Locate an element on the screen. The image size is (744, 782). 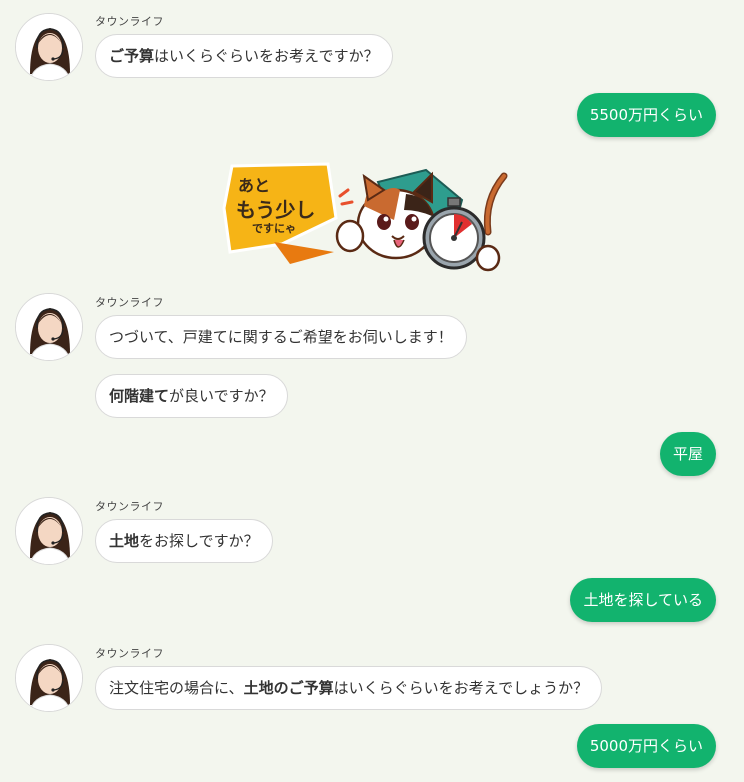
sticker-text-line1: あと is located at coordinates (254, 185).